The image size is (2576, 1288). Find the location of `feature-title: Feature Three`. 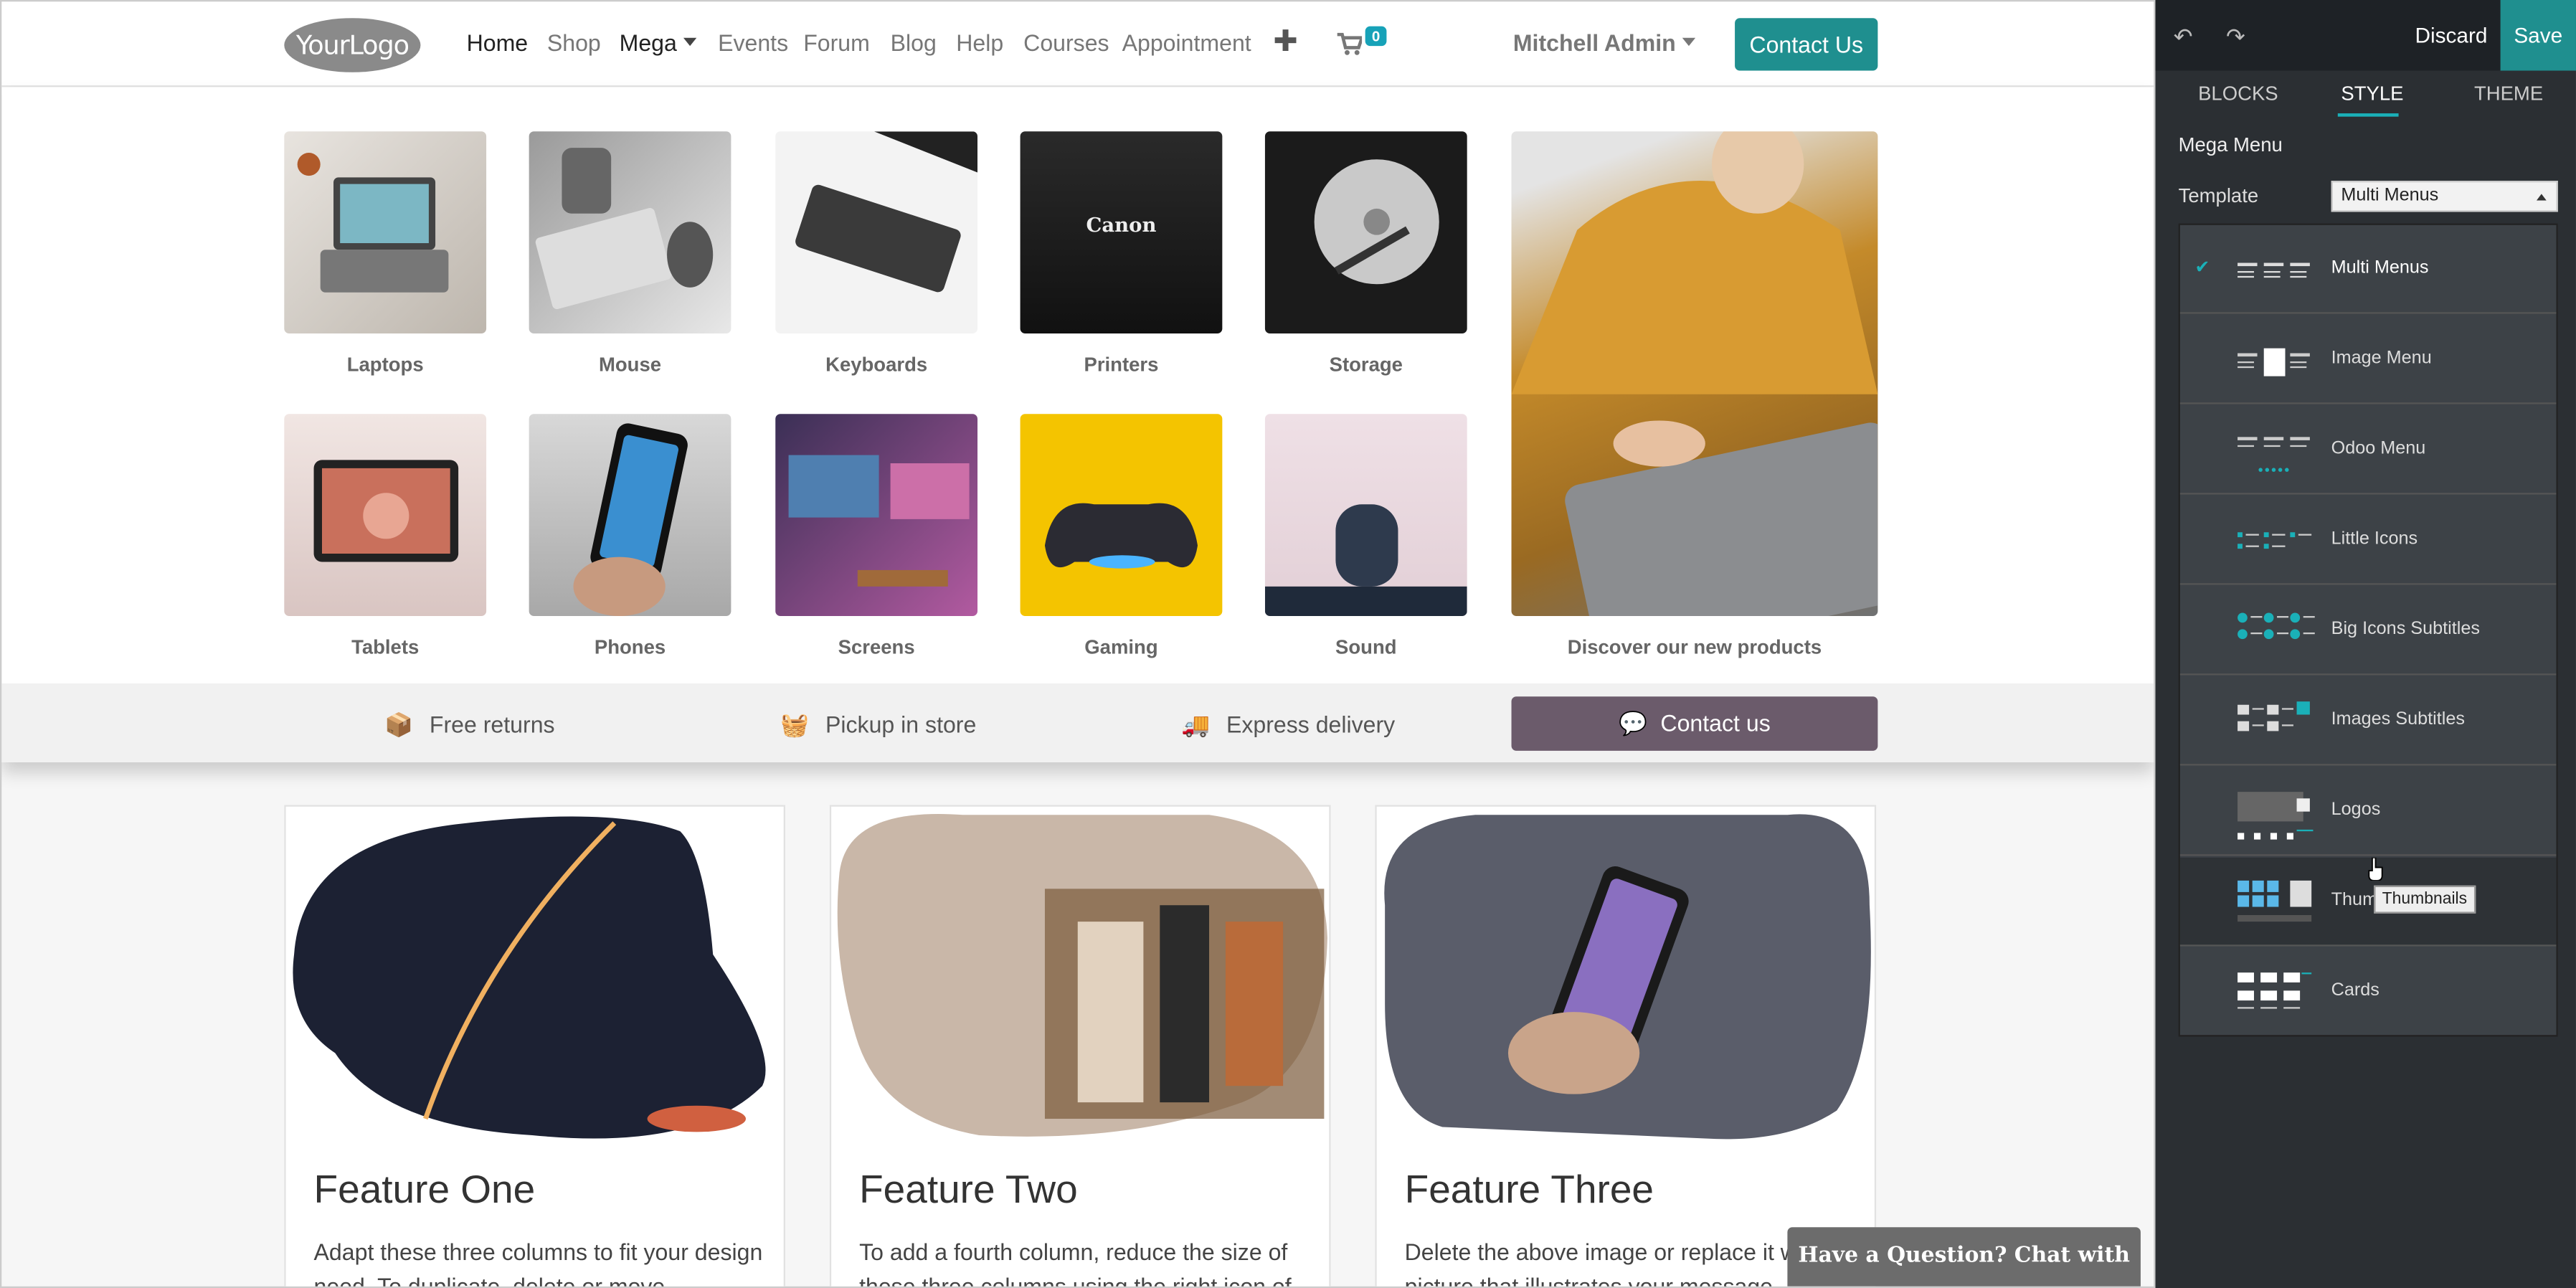

feature-title: Feature Three is located at coordinates (1529, 1190).